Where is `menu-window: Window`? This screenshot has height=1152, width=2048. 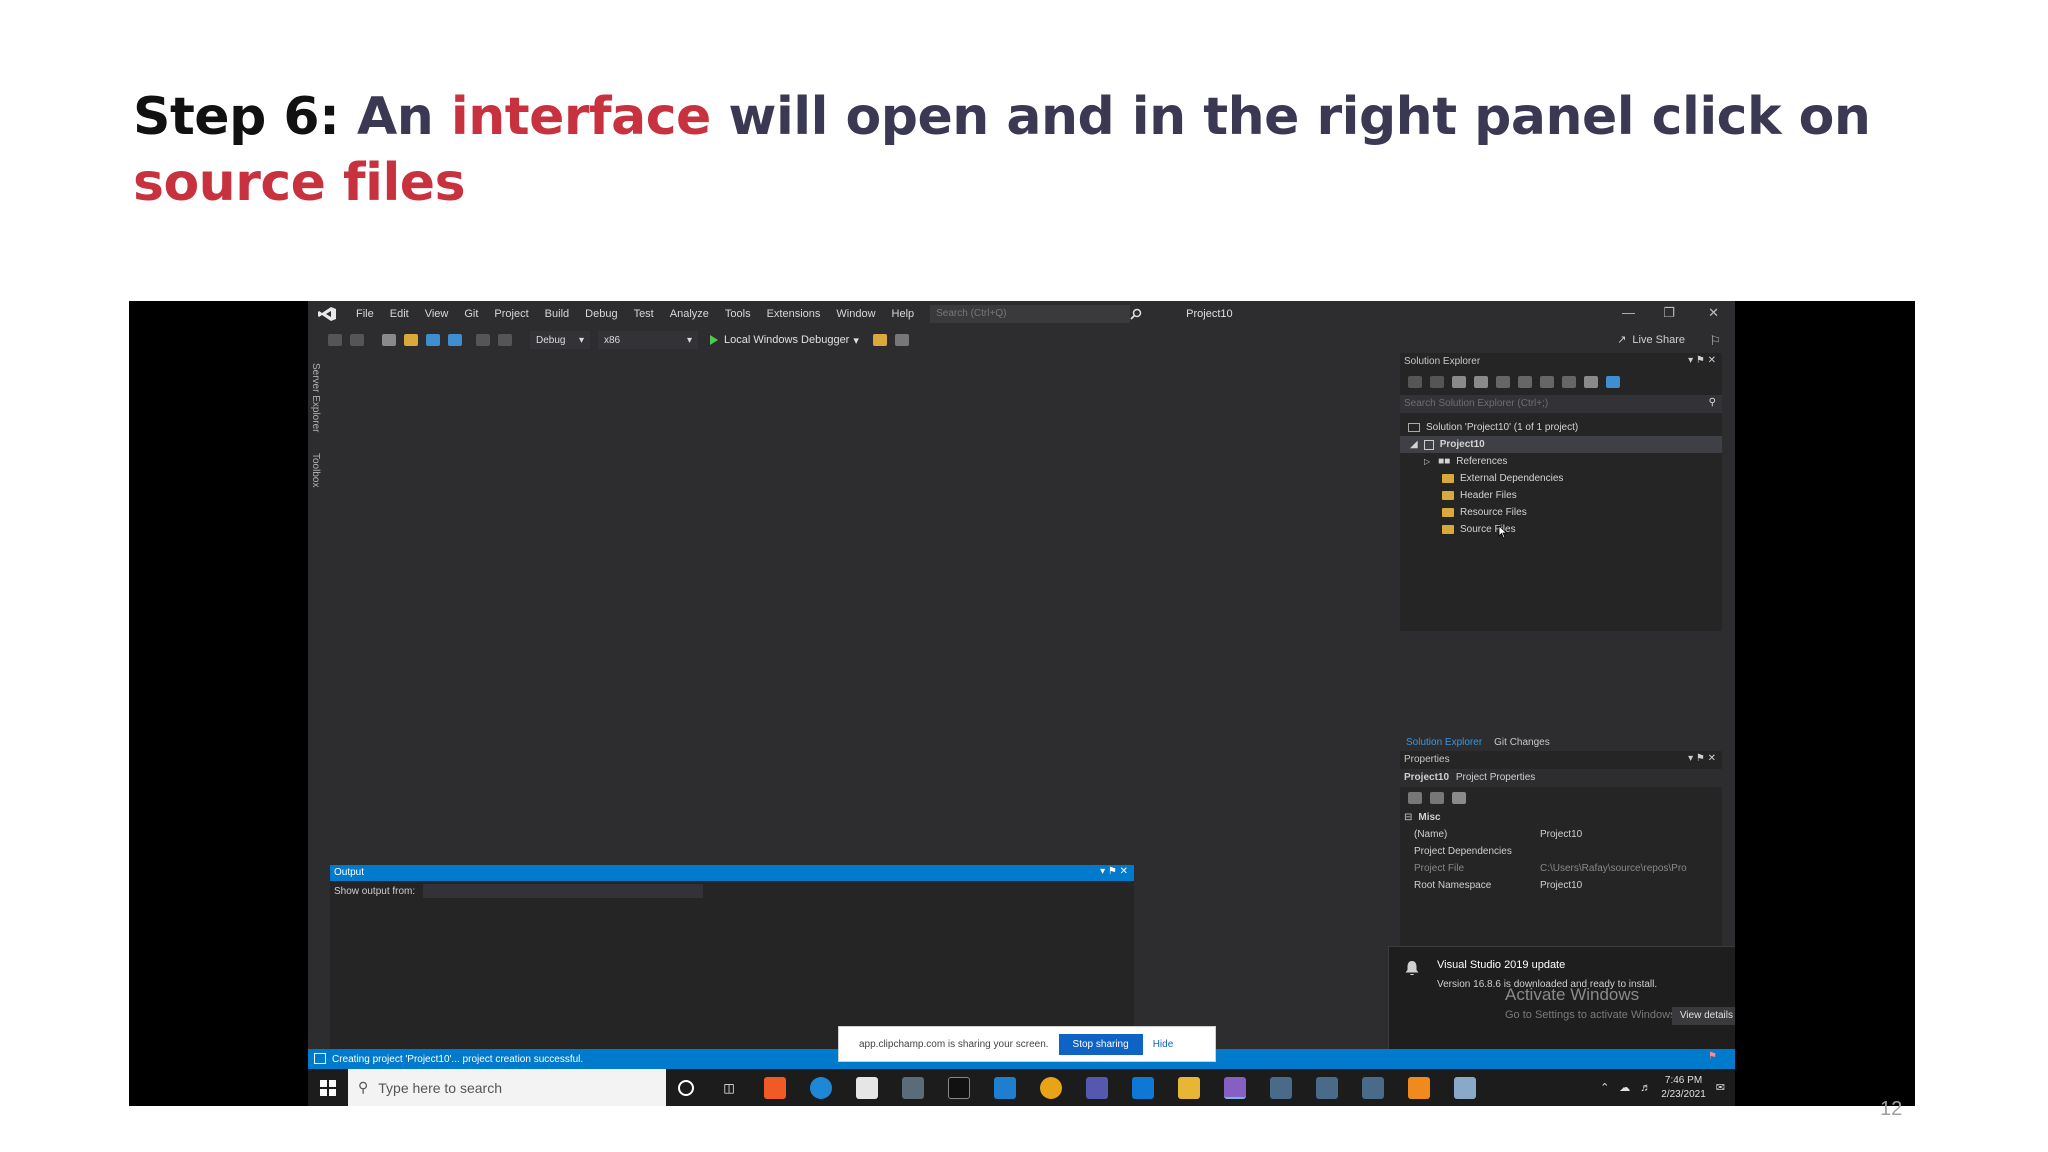 menu-window: Window is located at coordinates (855, 314).